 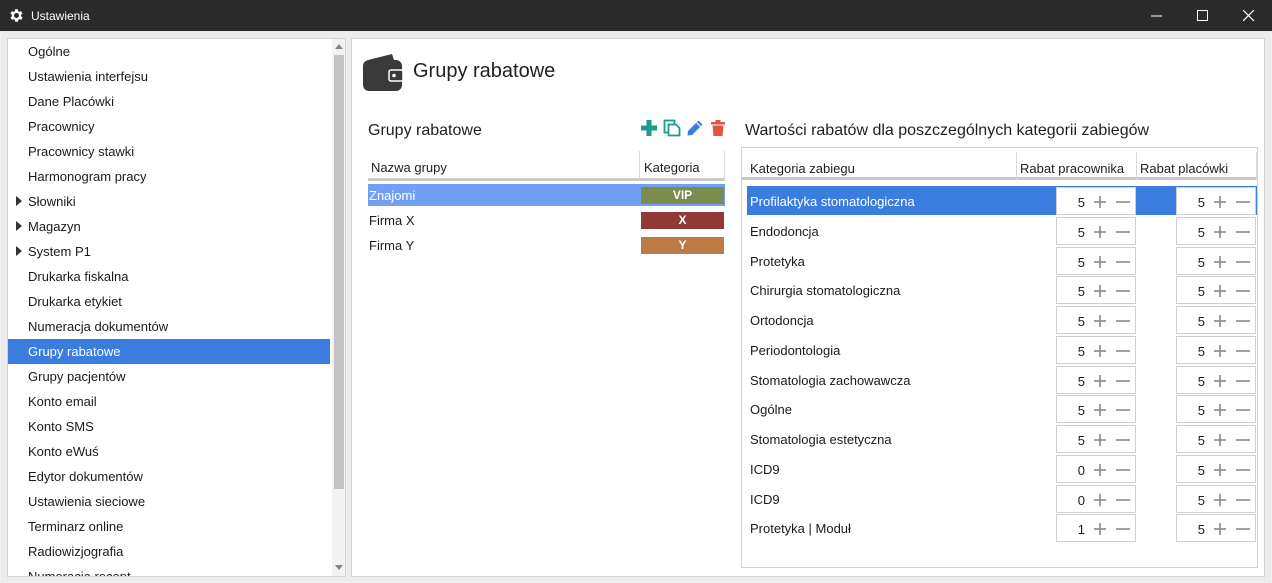 What do you see at coordinates (546, 220) in the screenshot?
I see `group-row: Firma X X` at bounding box center [546, 220].